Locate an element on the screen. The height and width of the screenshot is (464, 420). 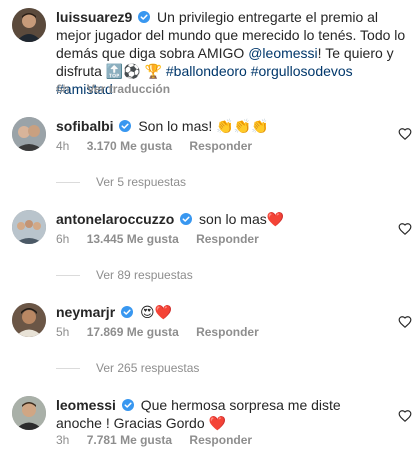
comment-meta: 6h 13.445 Me gusta Responder is located at coordinates (164, 239).